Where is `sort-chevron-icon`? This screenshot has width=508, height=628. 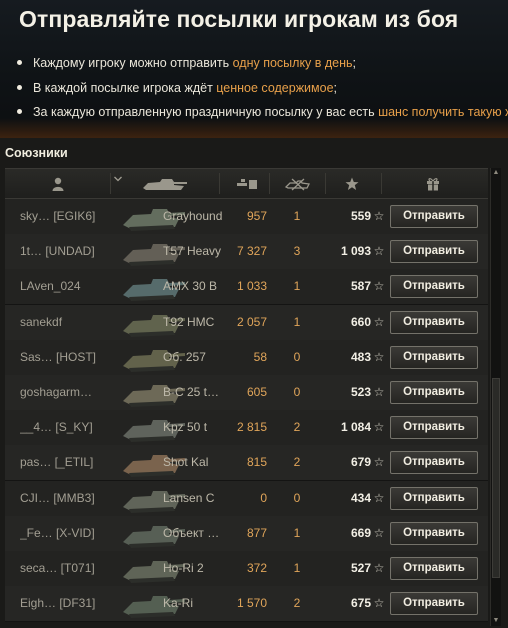 sort-chevron-icon is located at coordinates (118, 183).